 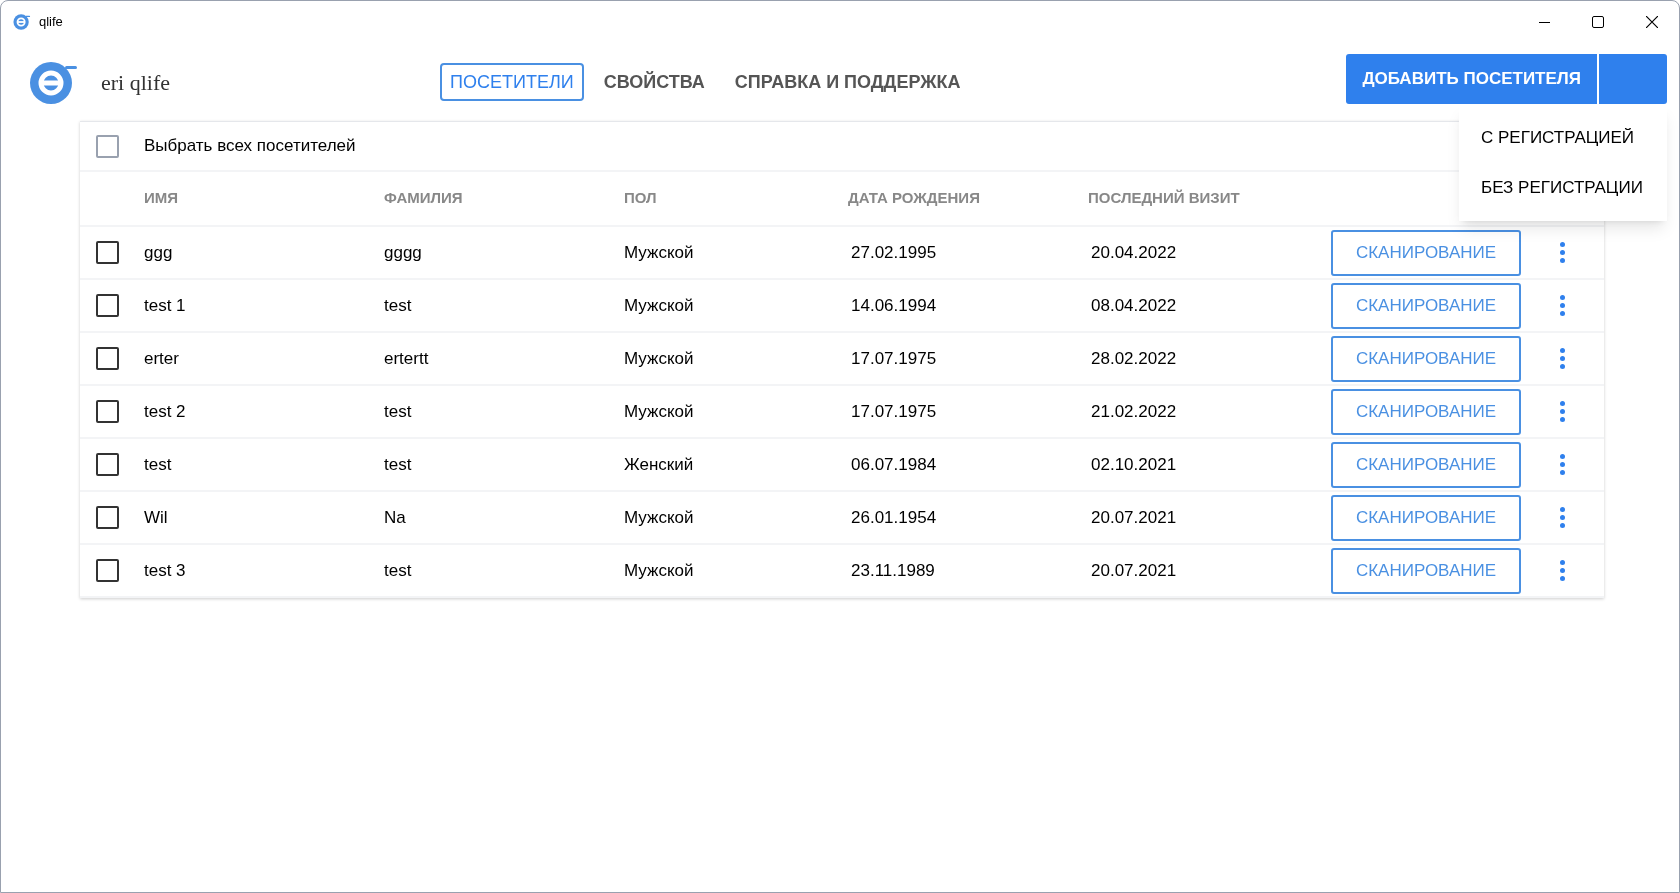 I want to click on table-cell: 14.06.1994, so click(x=894, y=305).